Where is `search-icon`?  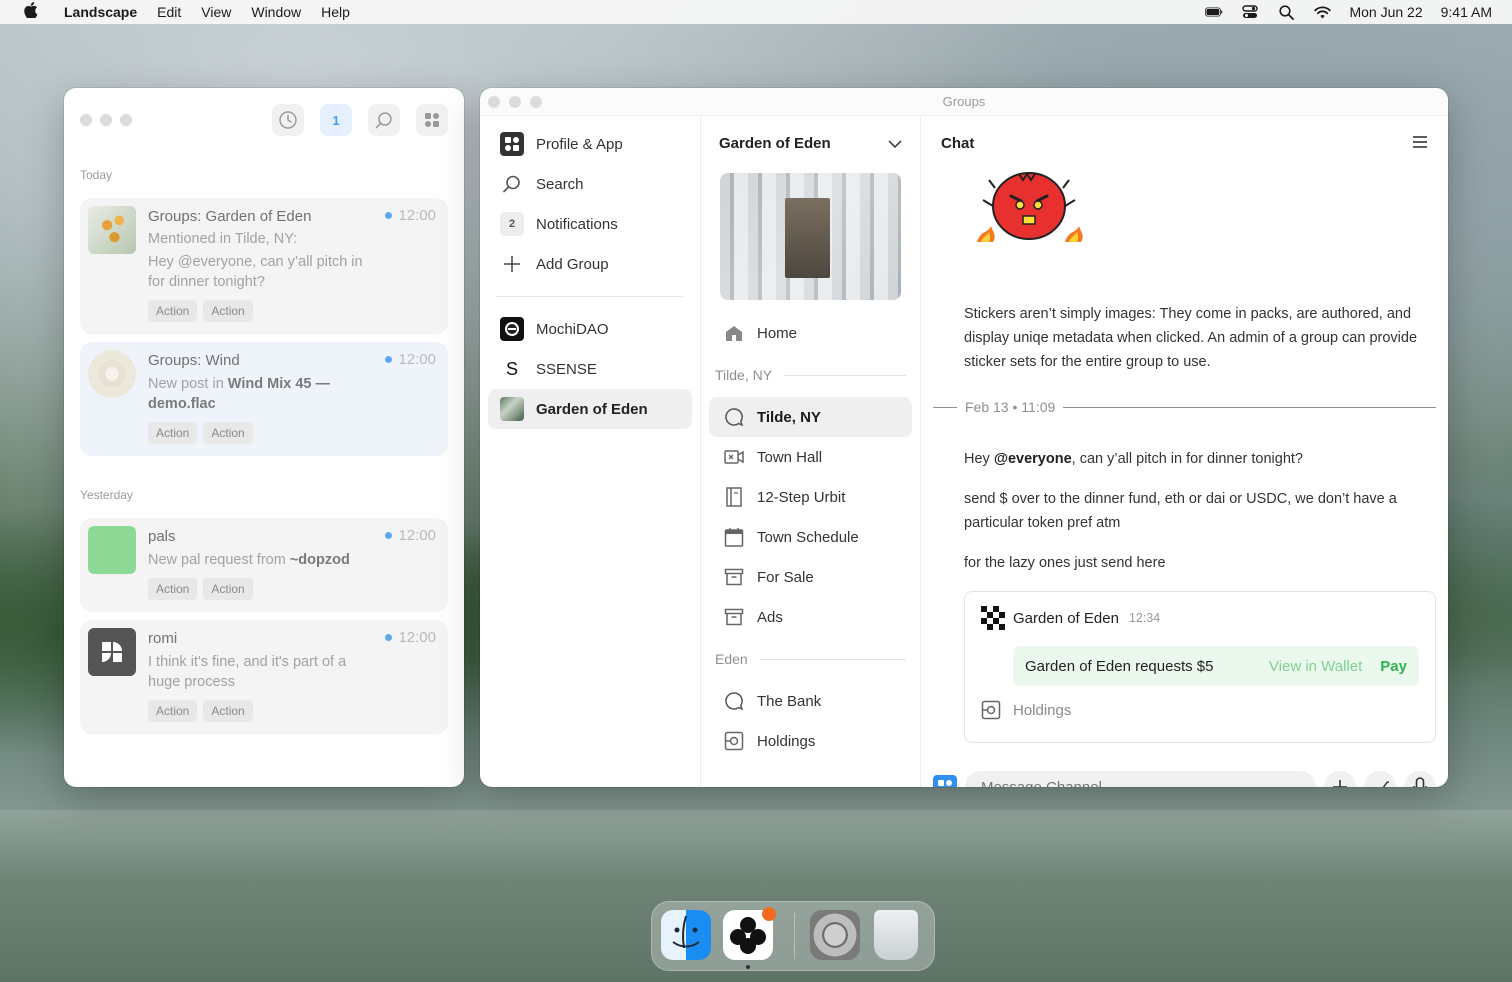 search-icon is located at coordinates (512, 184).